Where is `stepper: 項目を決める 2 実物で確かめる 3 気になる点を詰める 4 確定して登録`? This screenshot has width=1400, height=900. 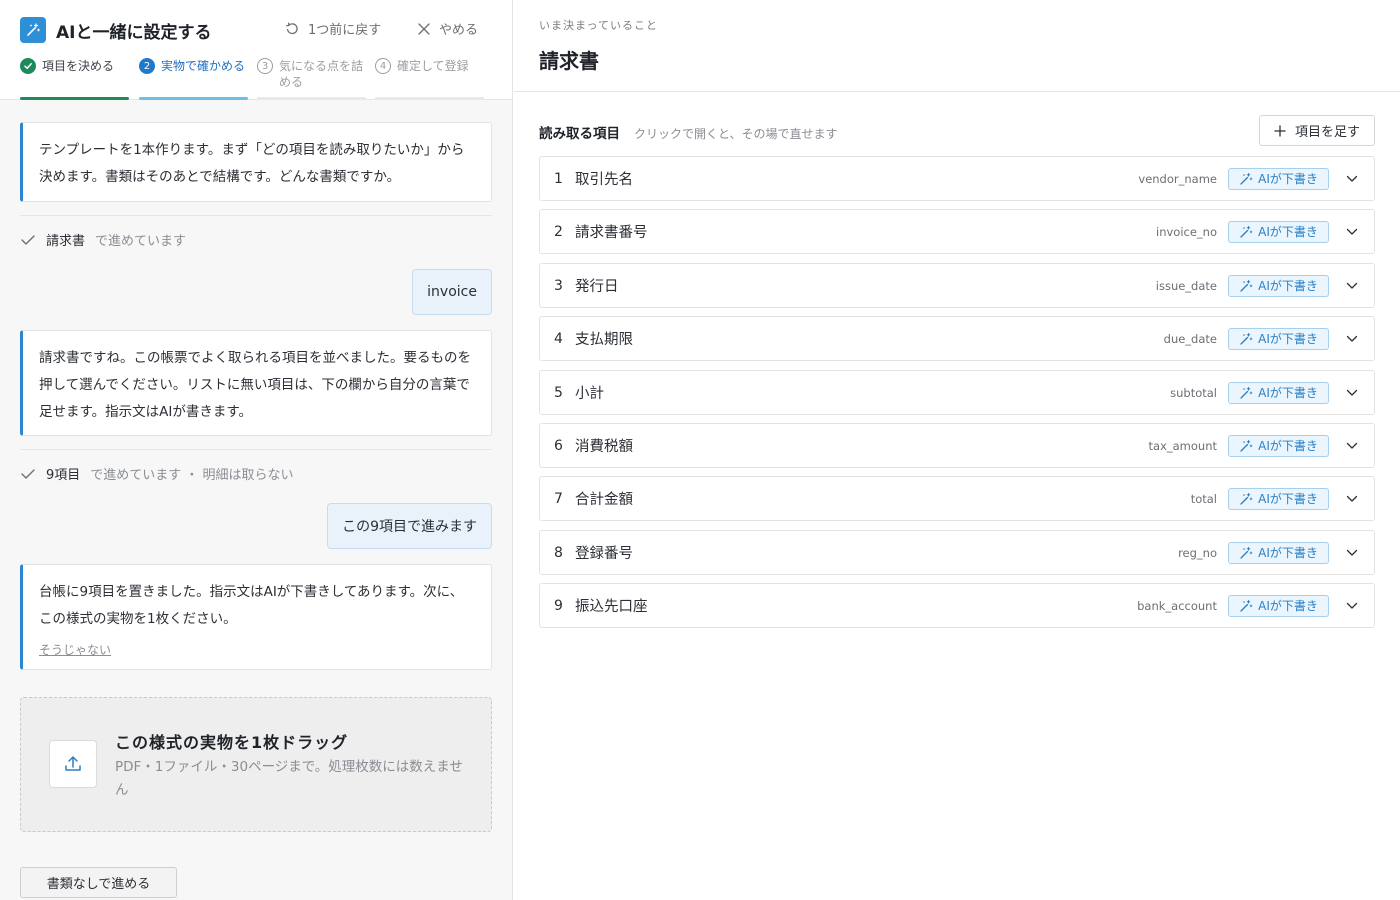
stepper: 項目を決める 2 実物で確かめる 3 気になる点を詰める 4 確定して登録 is located at coordinates (257, 78).